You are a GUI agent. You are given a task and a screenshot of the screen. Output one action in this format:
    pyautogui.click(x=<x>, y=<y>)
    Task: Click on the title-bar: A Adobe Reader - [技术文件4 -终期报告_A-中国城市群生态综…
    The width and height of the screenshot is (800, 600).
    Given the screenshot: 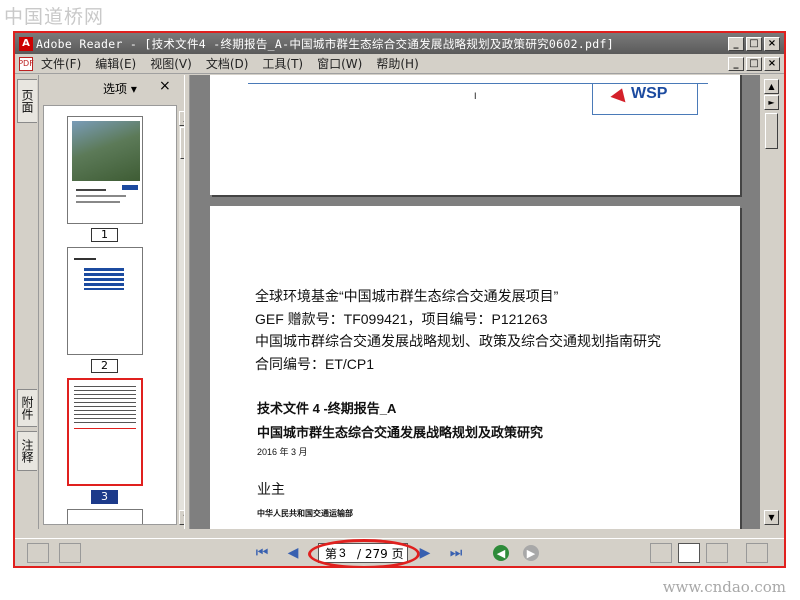 What is the action you would take?
    pyautogui.click(x=399, y=43)
    